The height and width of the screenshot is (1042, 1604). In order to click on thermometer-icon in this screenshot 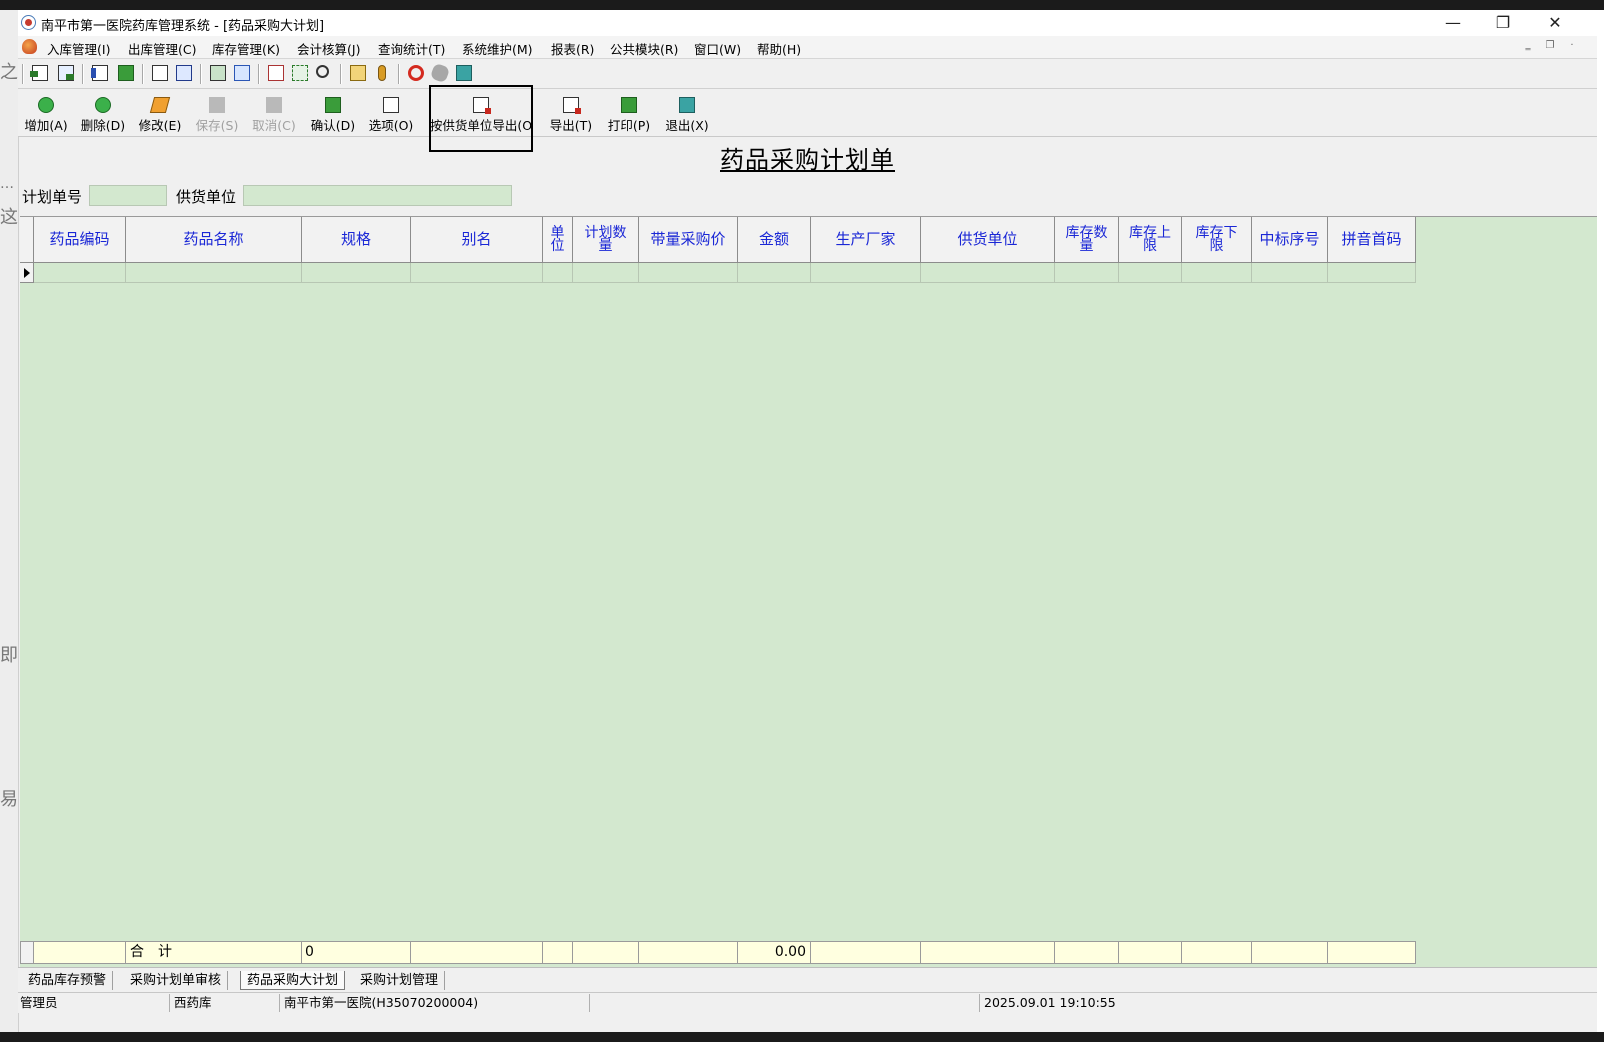, I will do `click(382, 73)`.